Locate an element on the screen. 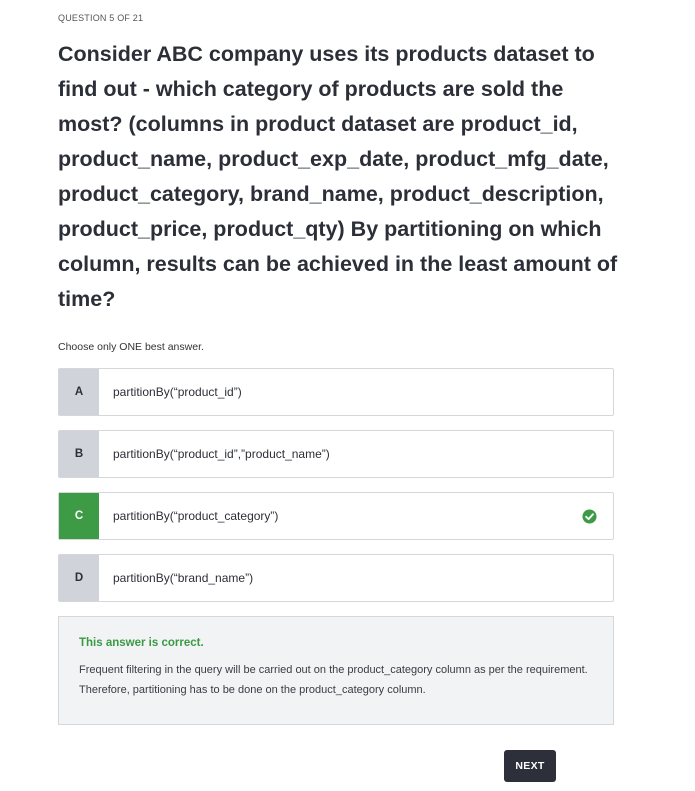 The width and height of the screenshot is (695, 791). option-letter: D is located at coordinates (79, 578).